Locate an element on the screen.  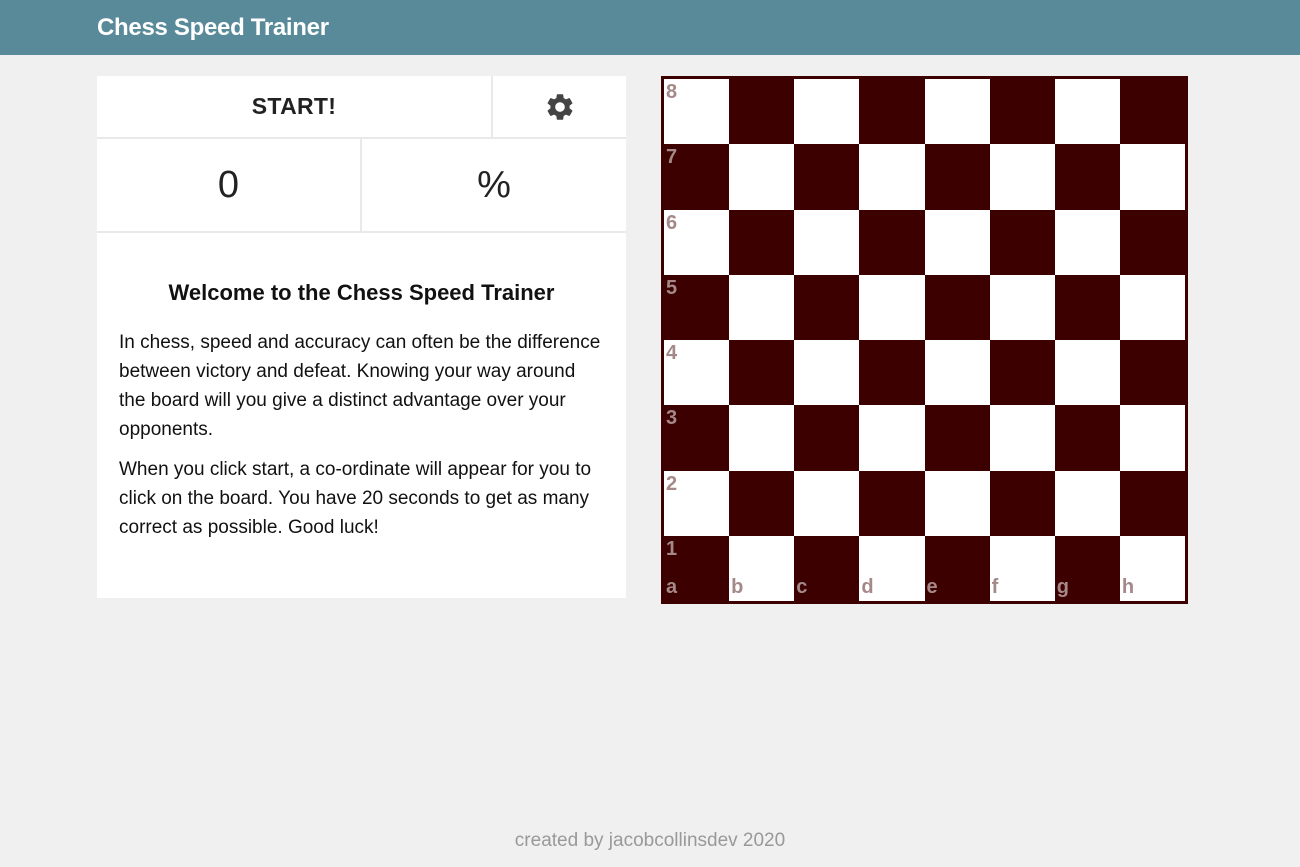
square-a2: 2 is located at coordinates (697, 503).